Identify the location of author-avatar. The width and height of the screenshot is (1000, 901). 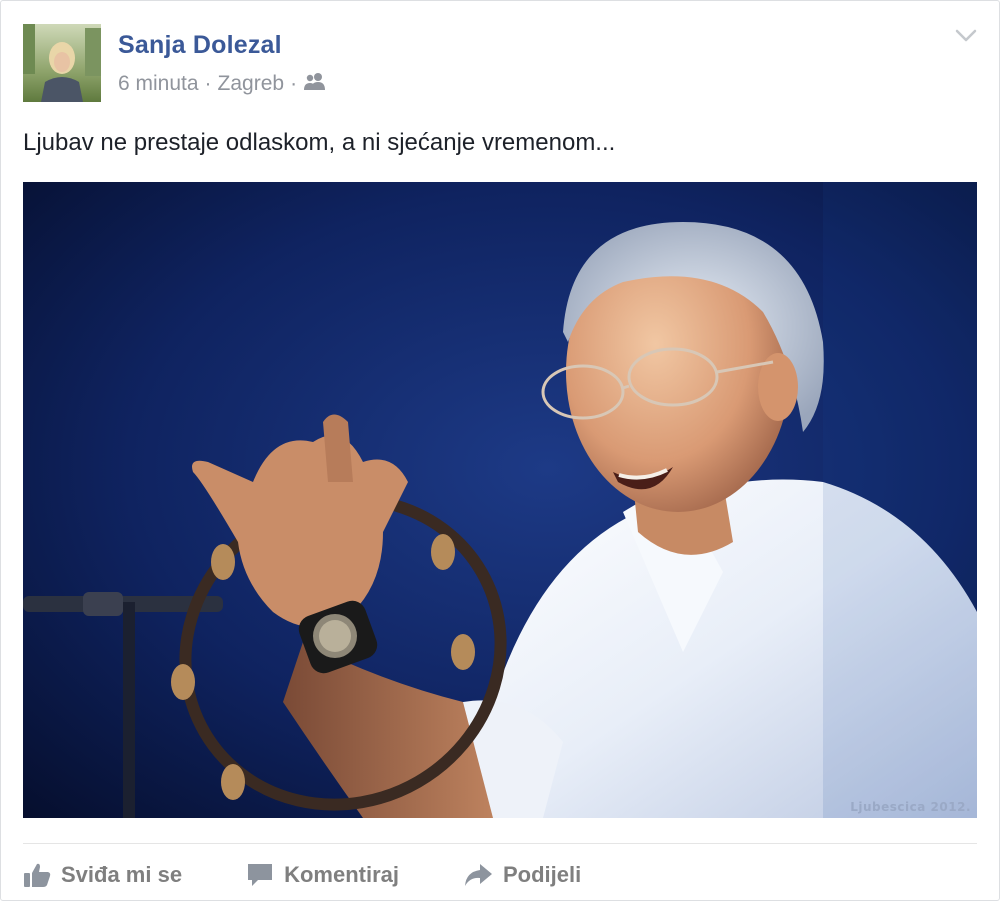
(62, 63).